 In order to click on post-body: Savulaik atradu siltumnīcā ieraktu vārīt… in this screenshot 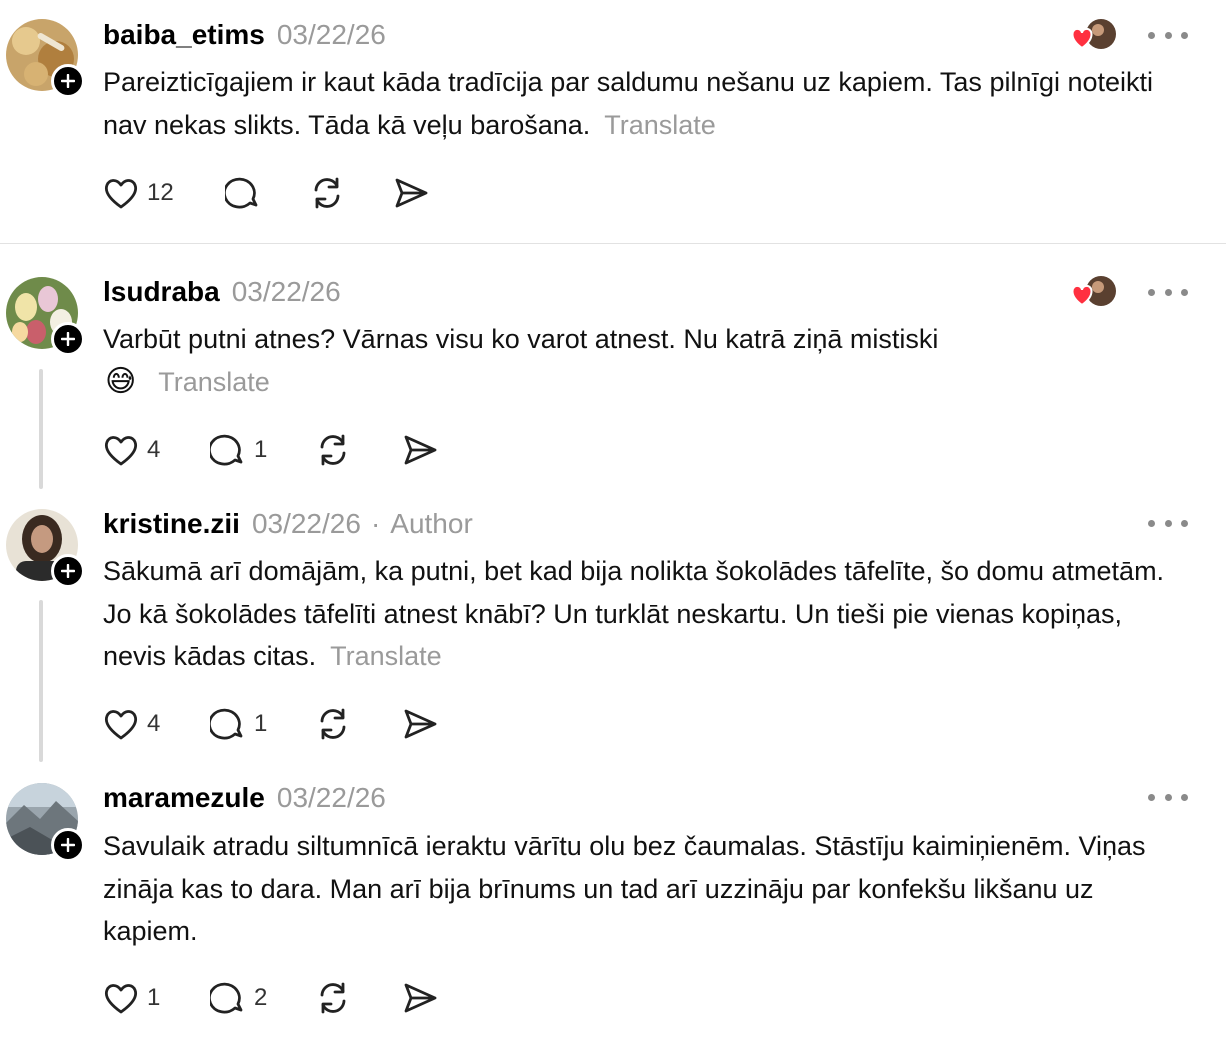, I will do `click(624, 888)`.